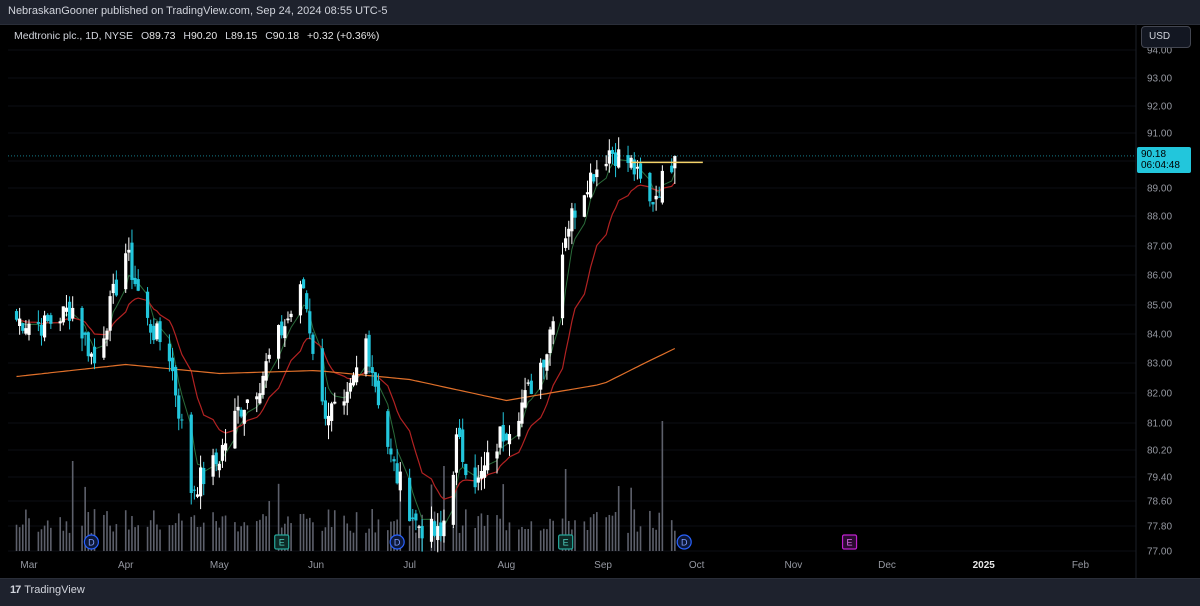  Describe the element at coordinates (1166, 37) in the screenshot. I see `currency-button: USD` at that location.